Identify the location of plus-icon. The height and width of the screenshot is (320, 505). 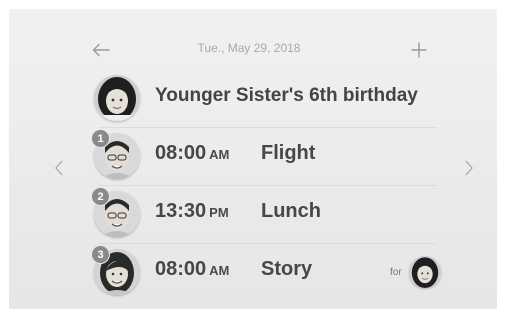
(419, 50).